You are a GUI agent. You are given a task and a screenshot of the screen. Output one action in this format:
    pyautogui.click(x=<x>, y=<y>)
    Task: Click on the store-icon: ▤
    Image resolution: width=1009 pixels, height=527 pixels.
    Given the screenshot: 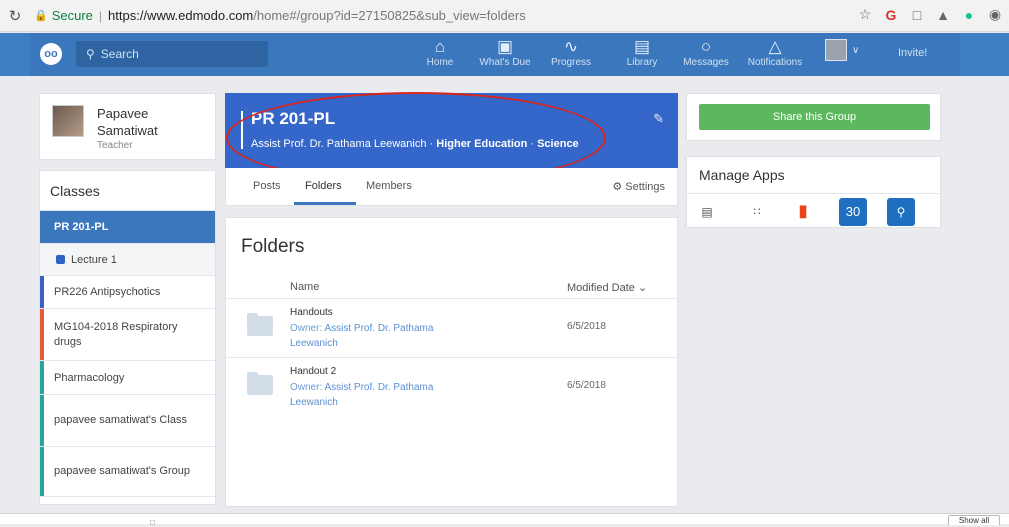 What is the action you would take?
    pyautogui.click(x=707, y=212)
    